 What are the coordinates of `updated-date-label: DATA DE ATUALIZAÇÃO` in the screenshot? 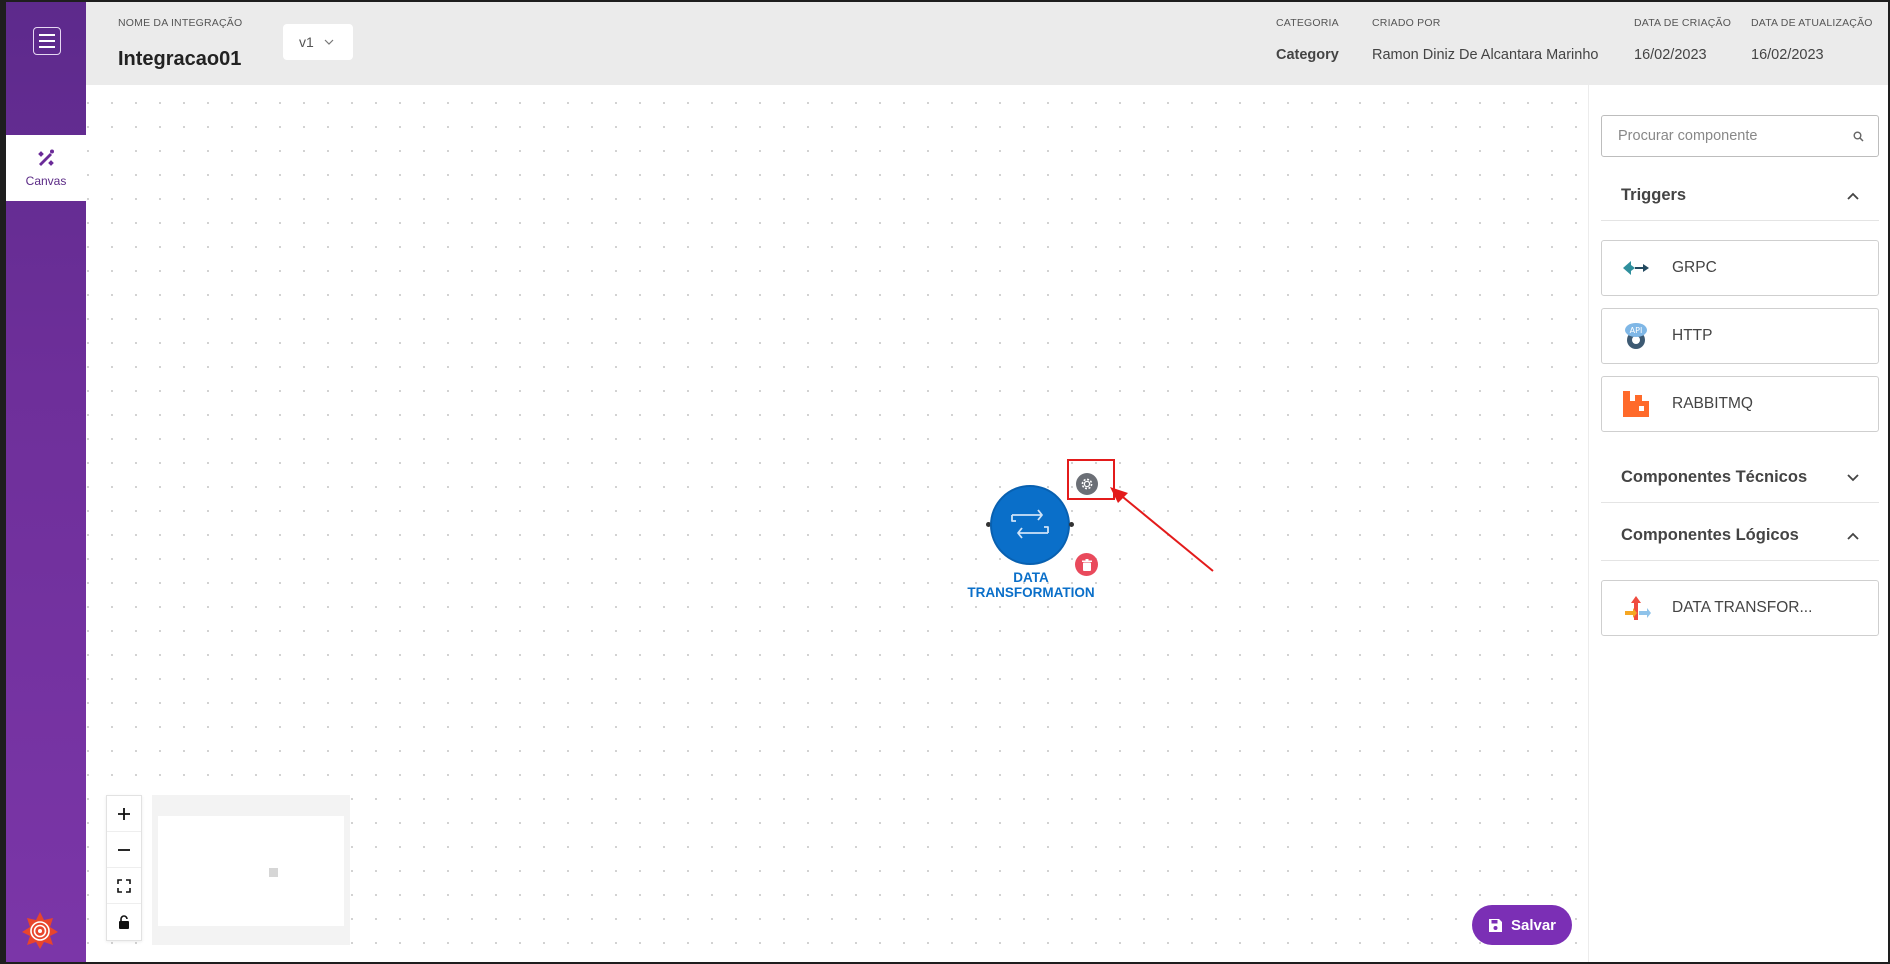 It's located at (1812, 23).